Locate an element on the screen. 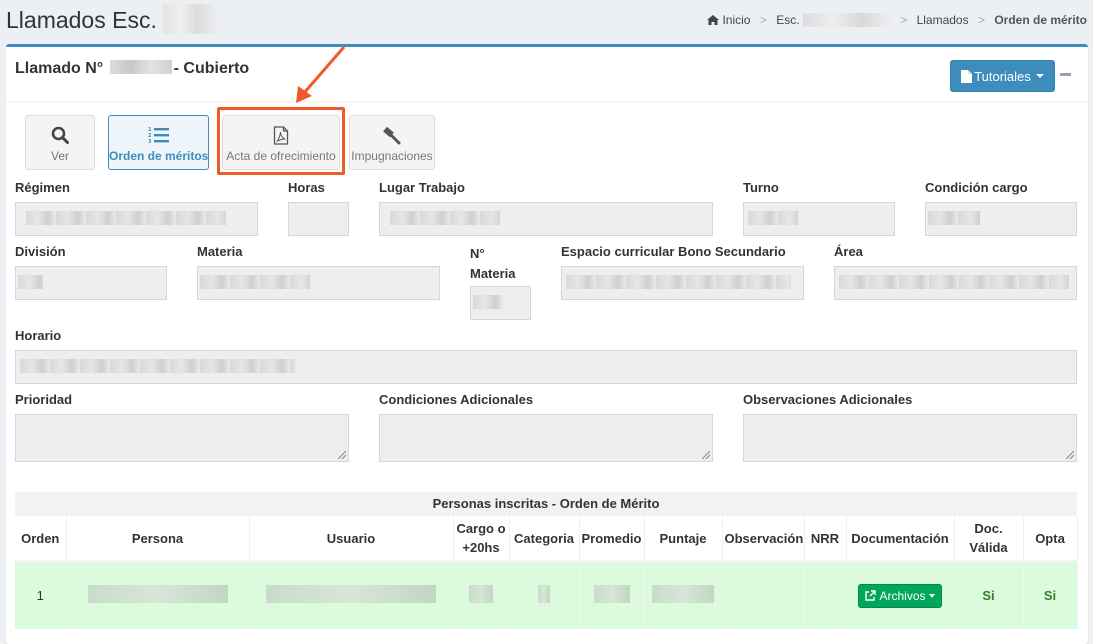 This screenshot has width=1093, height=644. box-title-suffix: - Cubierto is located at coordinates (211, 68).